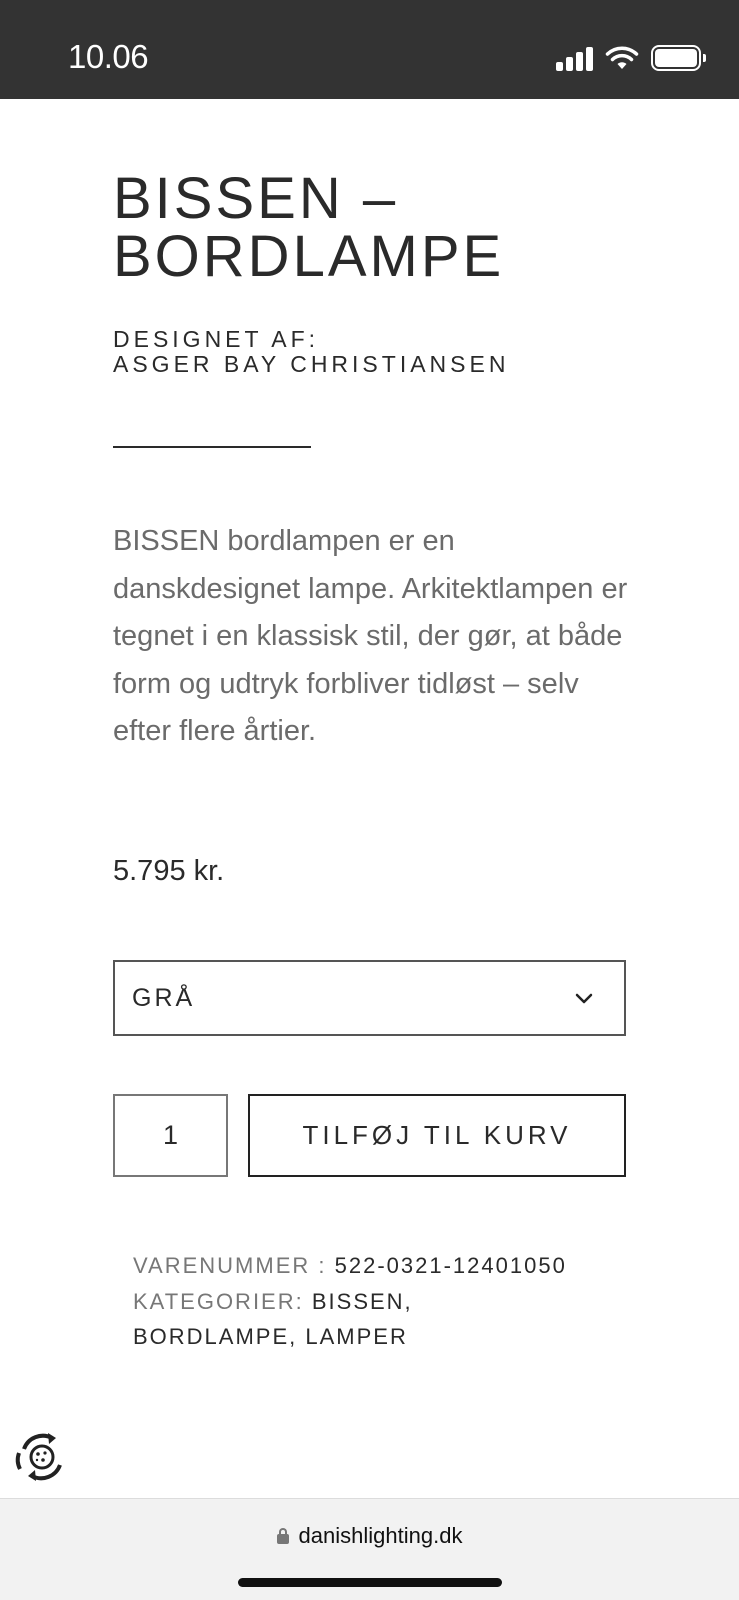 The height and width of the screenshot is (1600, 739). What do you see at coordinates (369, 998) in the screenshot?
I see `color-variant-select: GRÅ` at bounding box center [369, 998].